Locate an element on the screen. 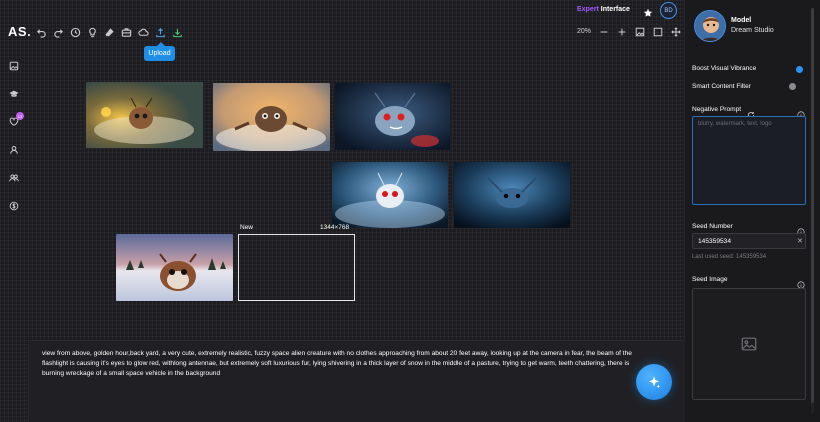 This screenshot has width=820, height=422. undo-icon is located at coordinates (41, 32).